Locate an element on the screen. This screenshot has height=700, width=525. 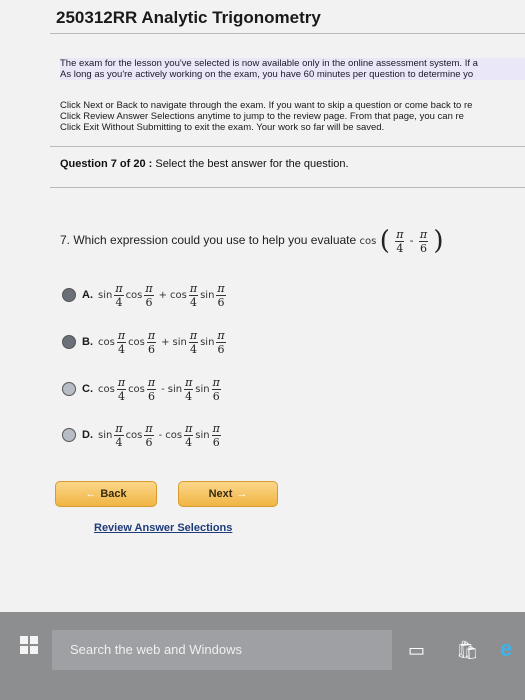
next-label: Next is located at coordinates (220, 494).